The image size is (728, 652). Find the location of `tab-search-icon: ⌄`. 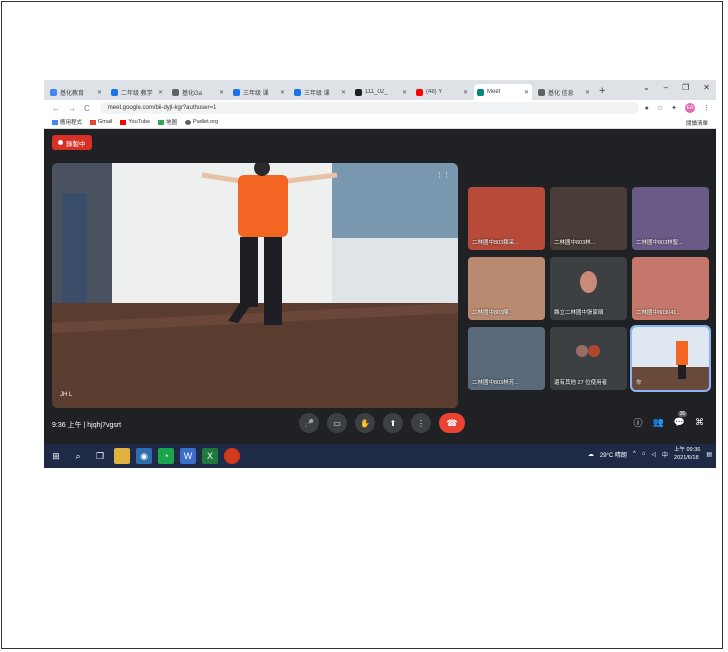

tab-search-icon: ⌄ is located at coordinates (646, 87).